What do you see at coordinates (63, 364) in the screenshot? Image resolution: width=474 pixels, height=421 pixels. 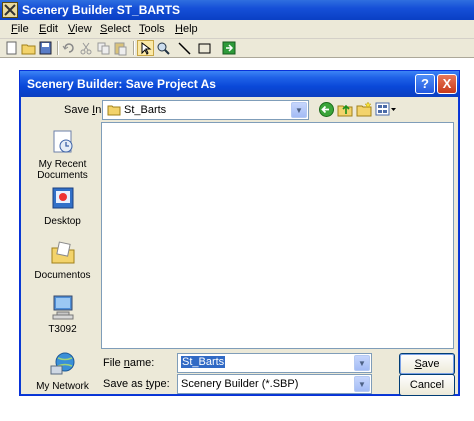 I see `network-icon` at bounding box center [63, 364].